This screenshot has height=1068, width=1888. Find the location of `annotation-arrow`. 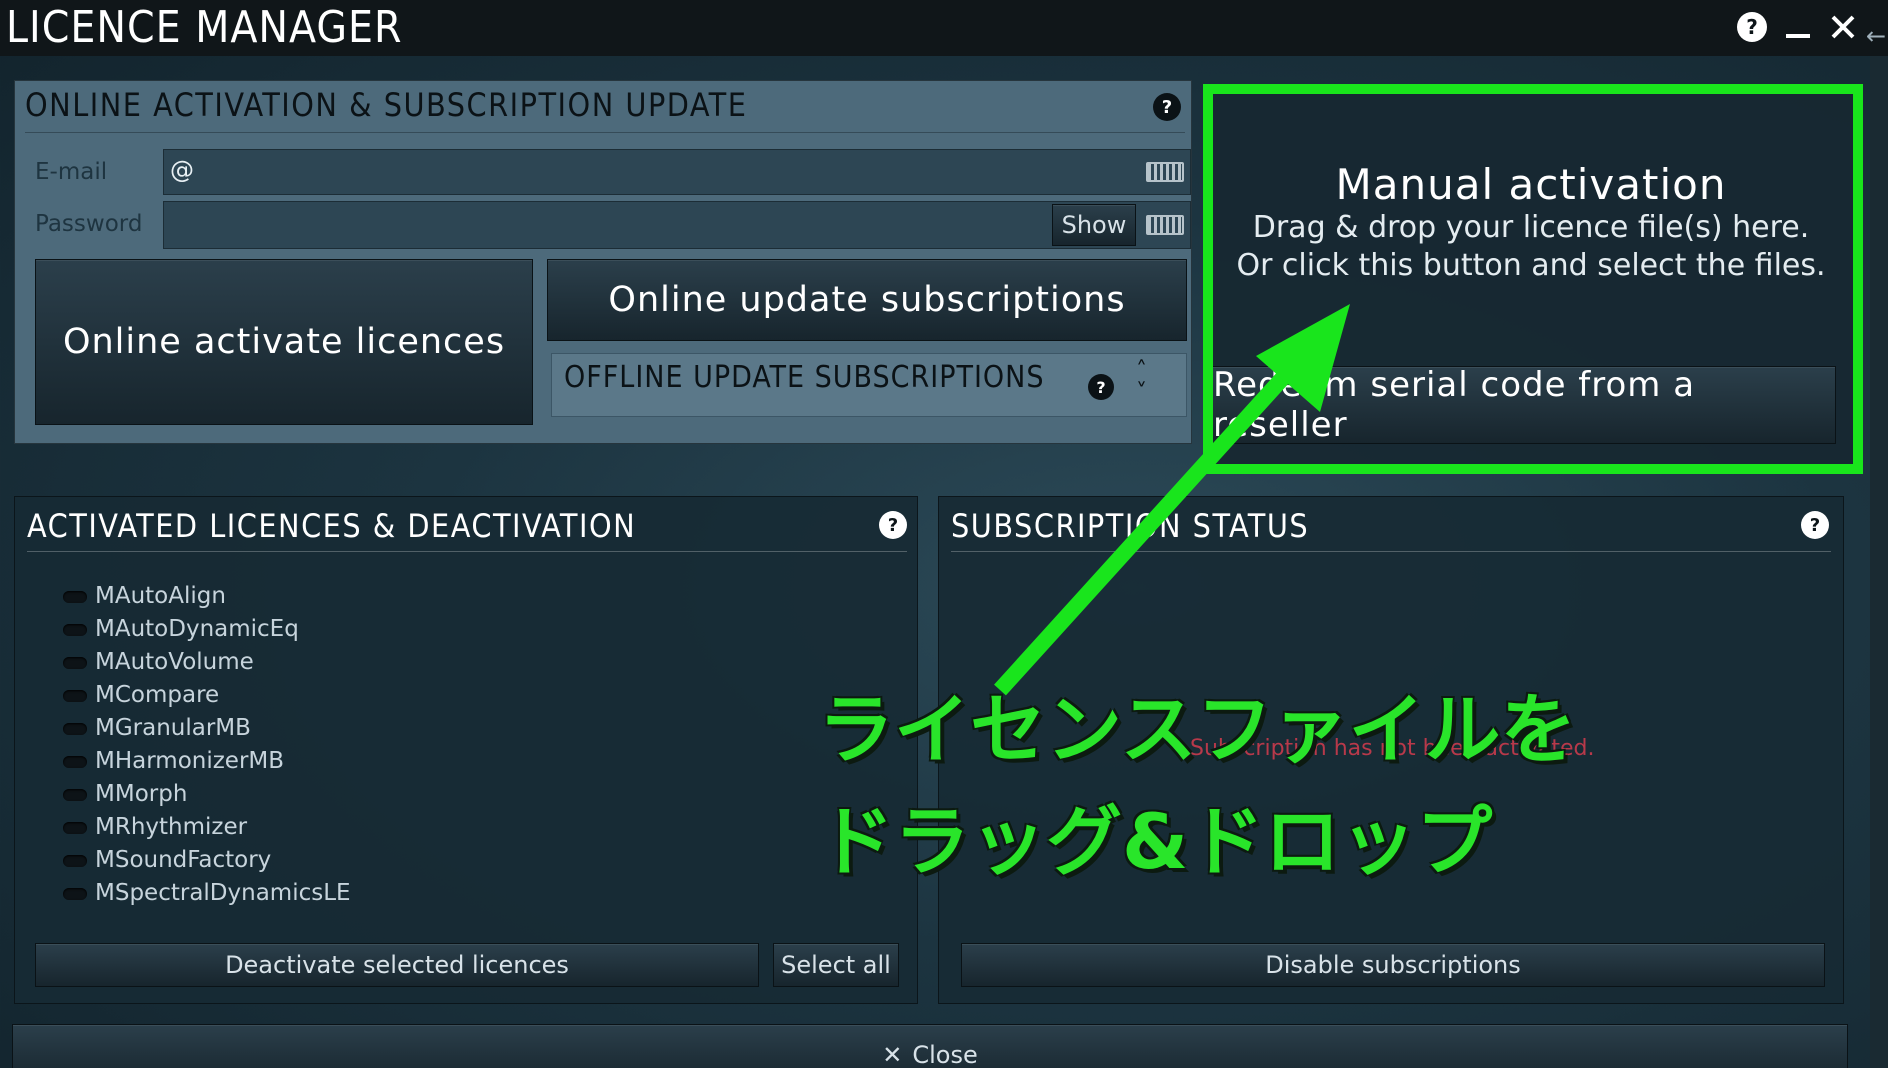

annotation-arrow is located at coordinates (1172, 500).